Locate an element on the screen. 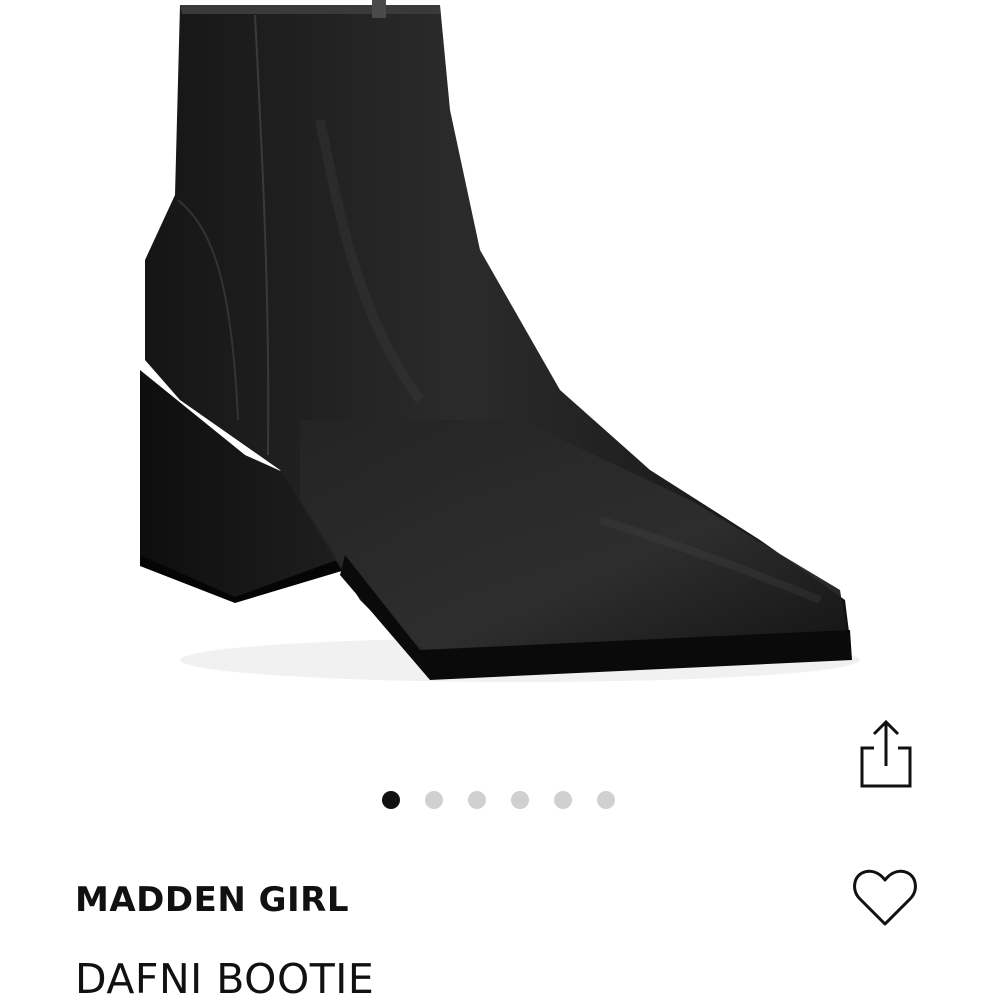 The width and height of the screenshot is (1000, 1000). product-brand: MADDEN GIRL is located at coordinates (212, 900).